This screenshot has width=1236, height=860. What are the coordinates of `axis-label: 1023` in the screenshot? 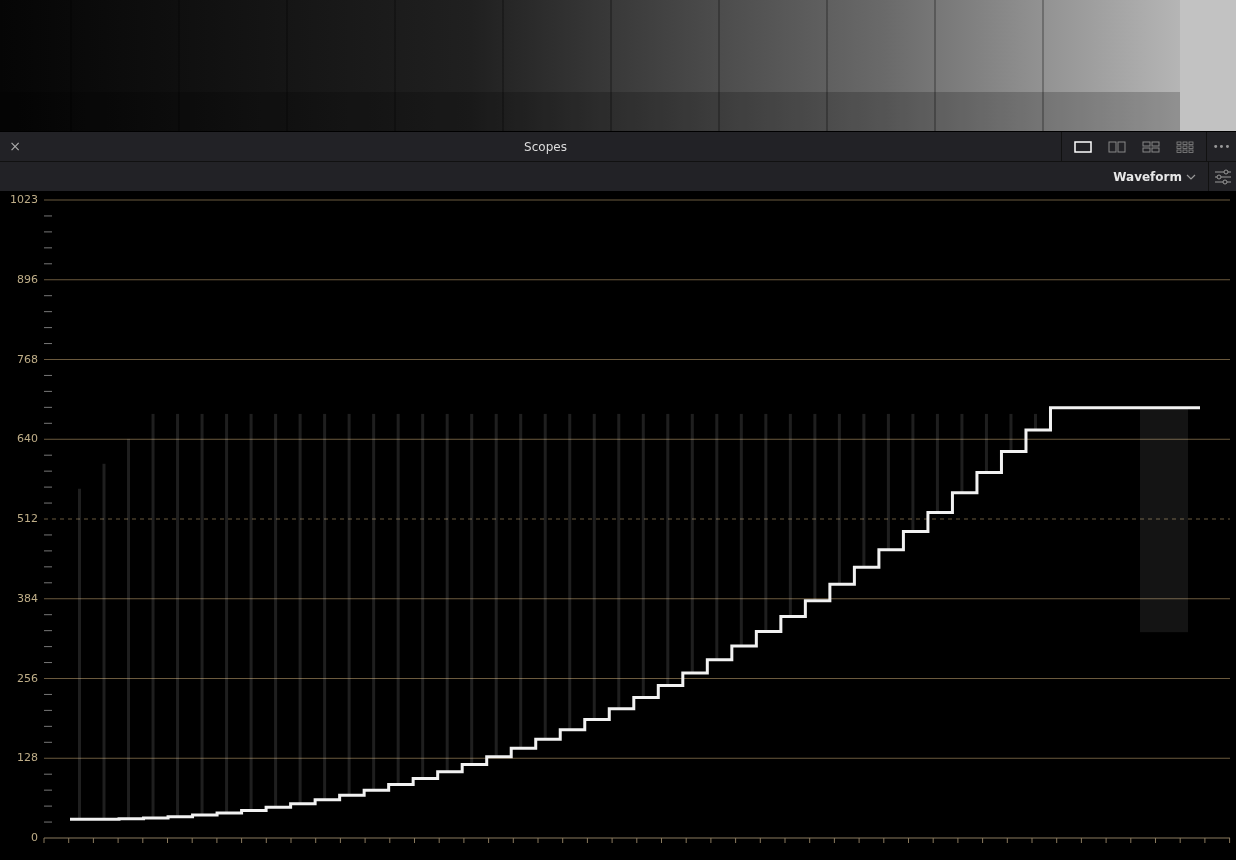 It's located at (23, 199).